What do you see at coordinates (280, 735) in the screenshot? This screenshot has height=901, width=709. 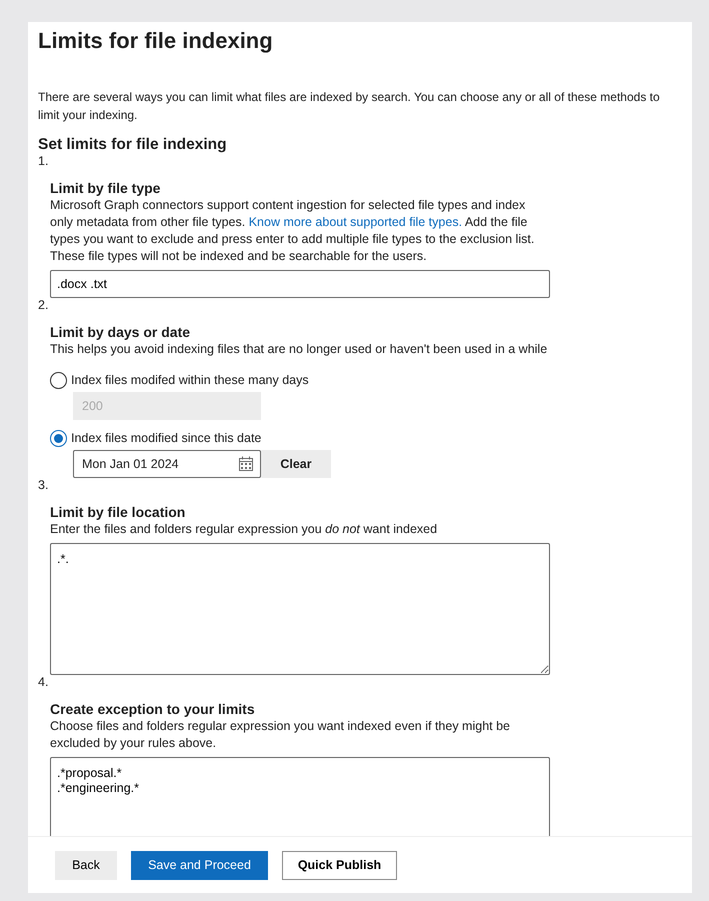 I see `description-text: Choose files and folders regular expression you want indexed even if they might be excluded by your rules above.` at bounding box center [280, 735].